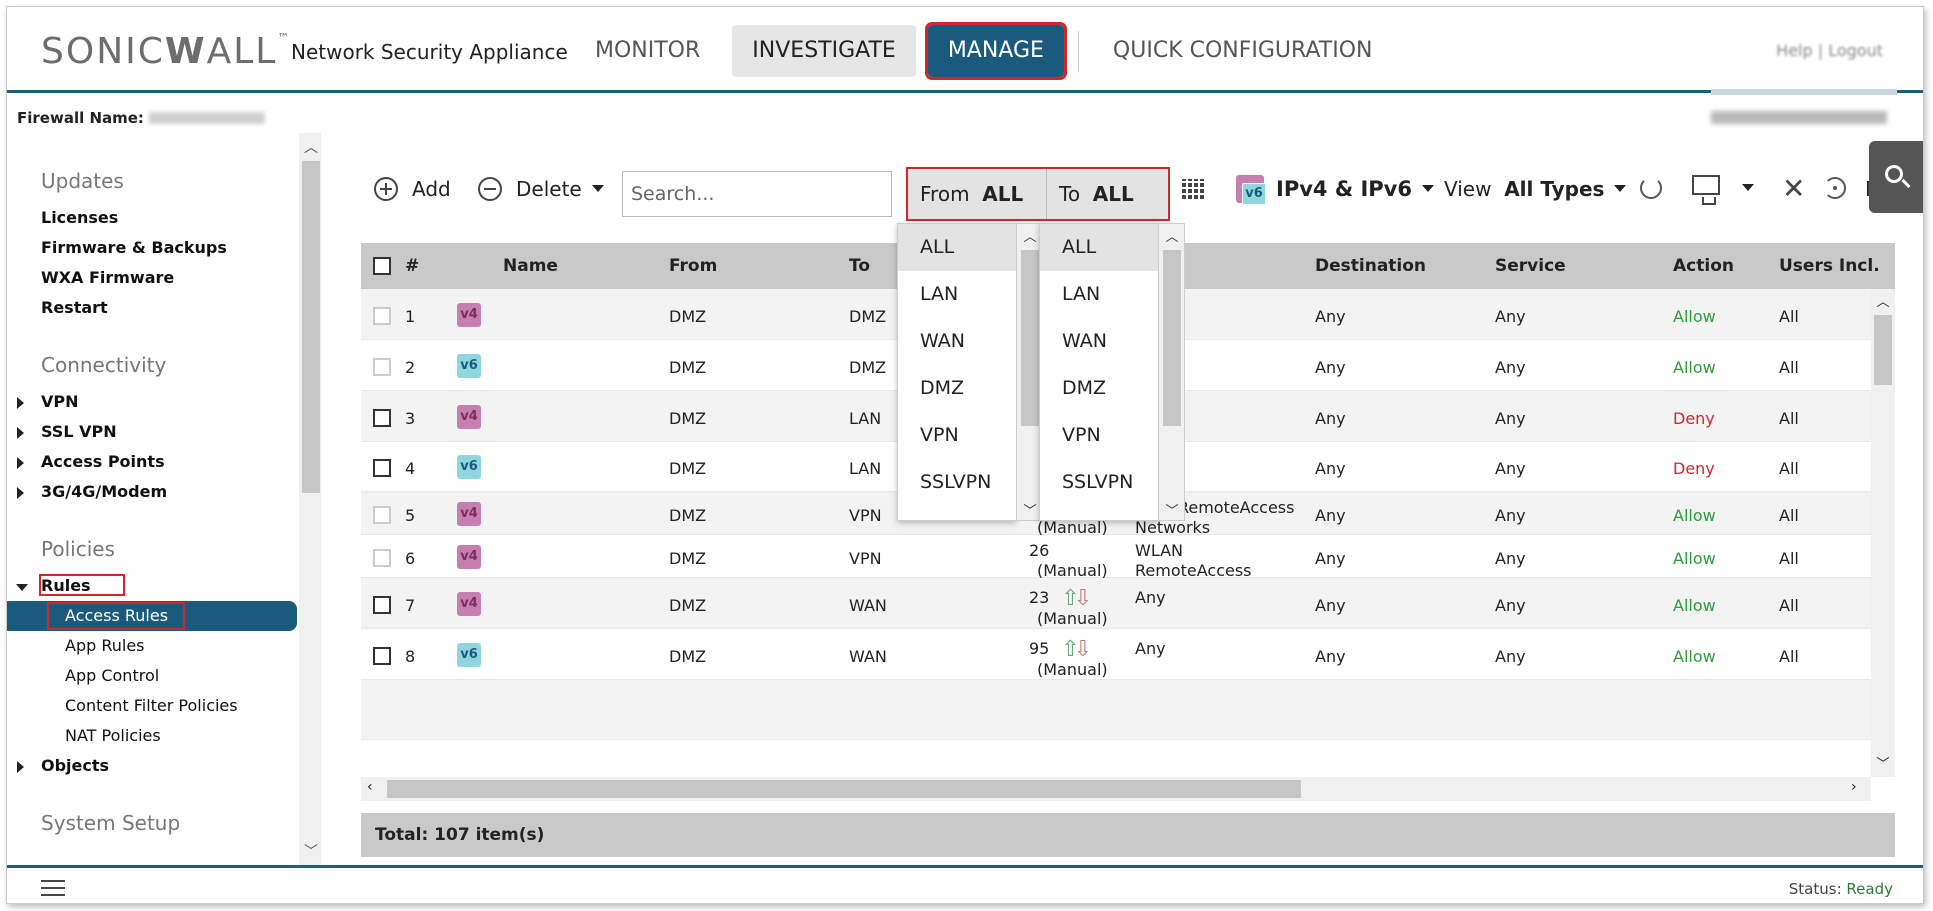  I want to click on row-from: DMZ, so click(688, 468).